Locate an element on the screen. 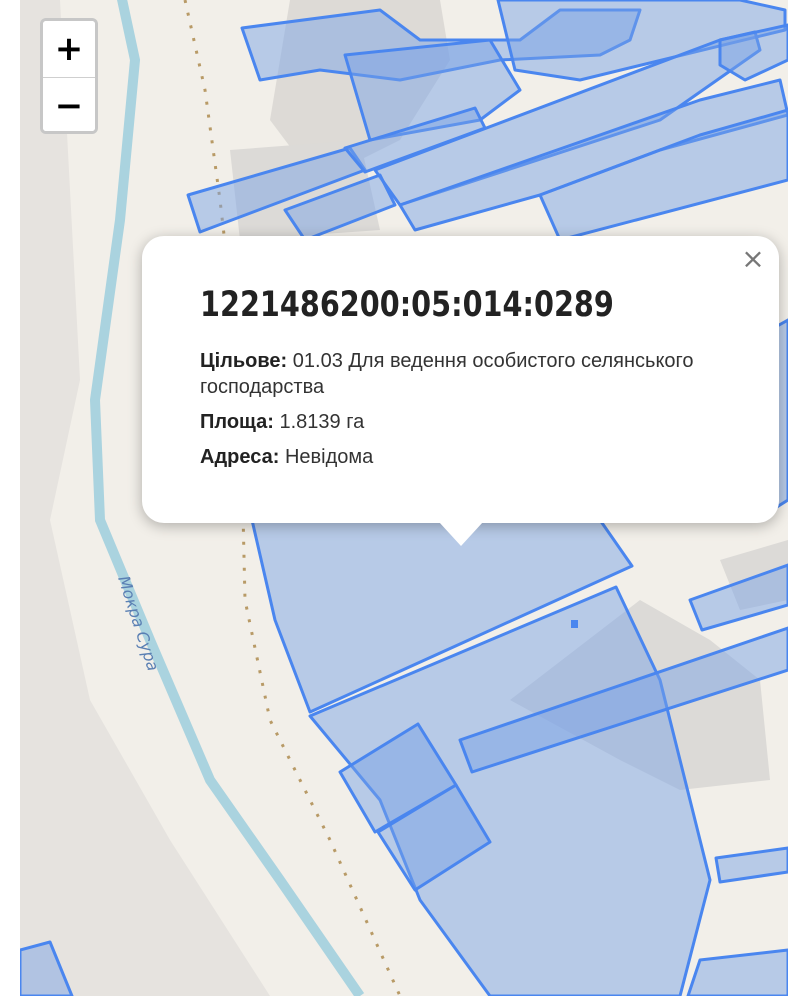 This screenshot has width=808, height=1000. zoom-out-button: − is located at coordinates (69, 104).